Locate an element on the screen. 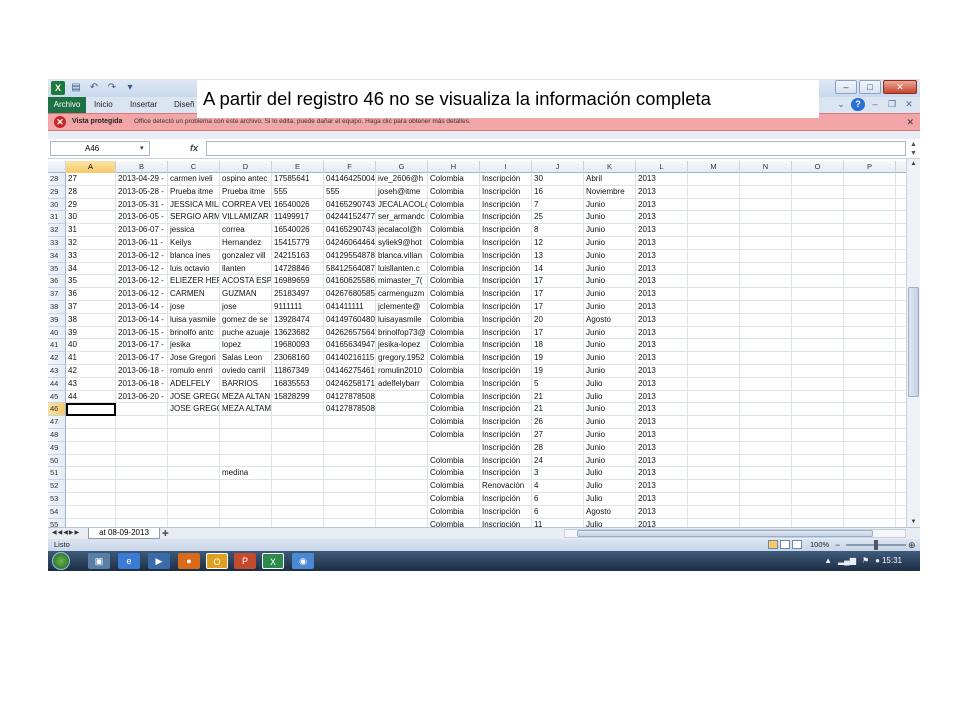 This screenshot has width=960, height=720. cell-e: 17585641 is located at coordinates (298, 179).